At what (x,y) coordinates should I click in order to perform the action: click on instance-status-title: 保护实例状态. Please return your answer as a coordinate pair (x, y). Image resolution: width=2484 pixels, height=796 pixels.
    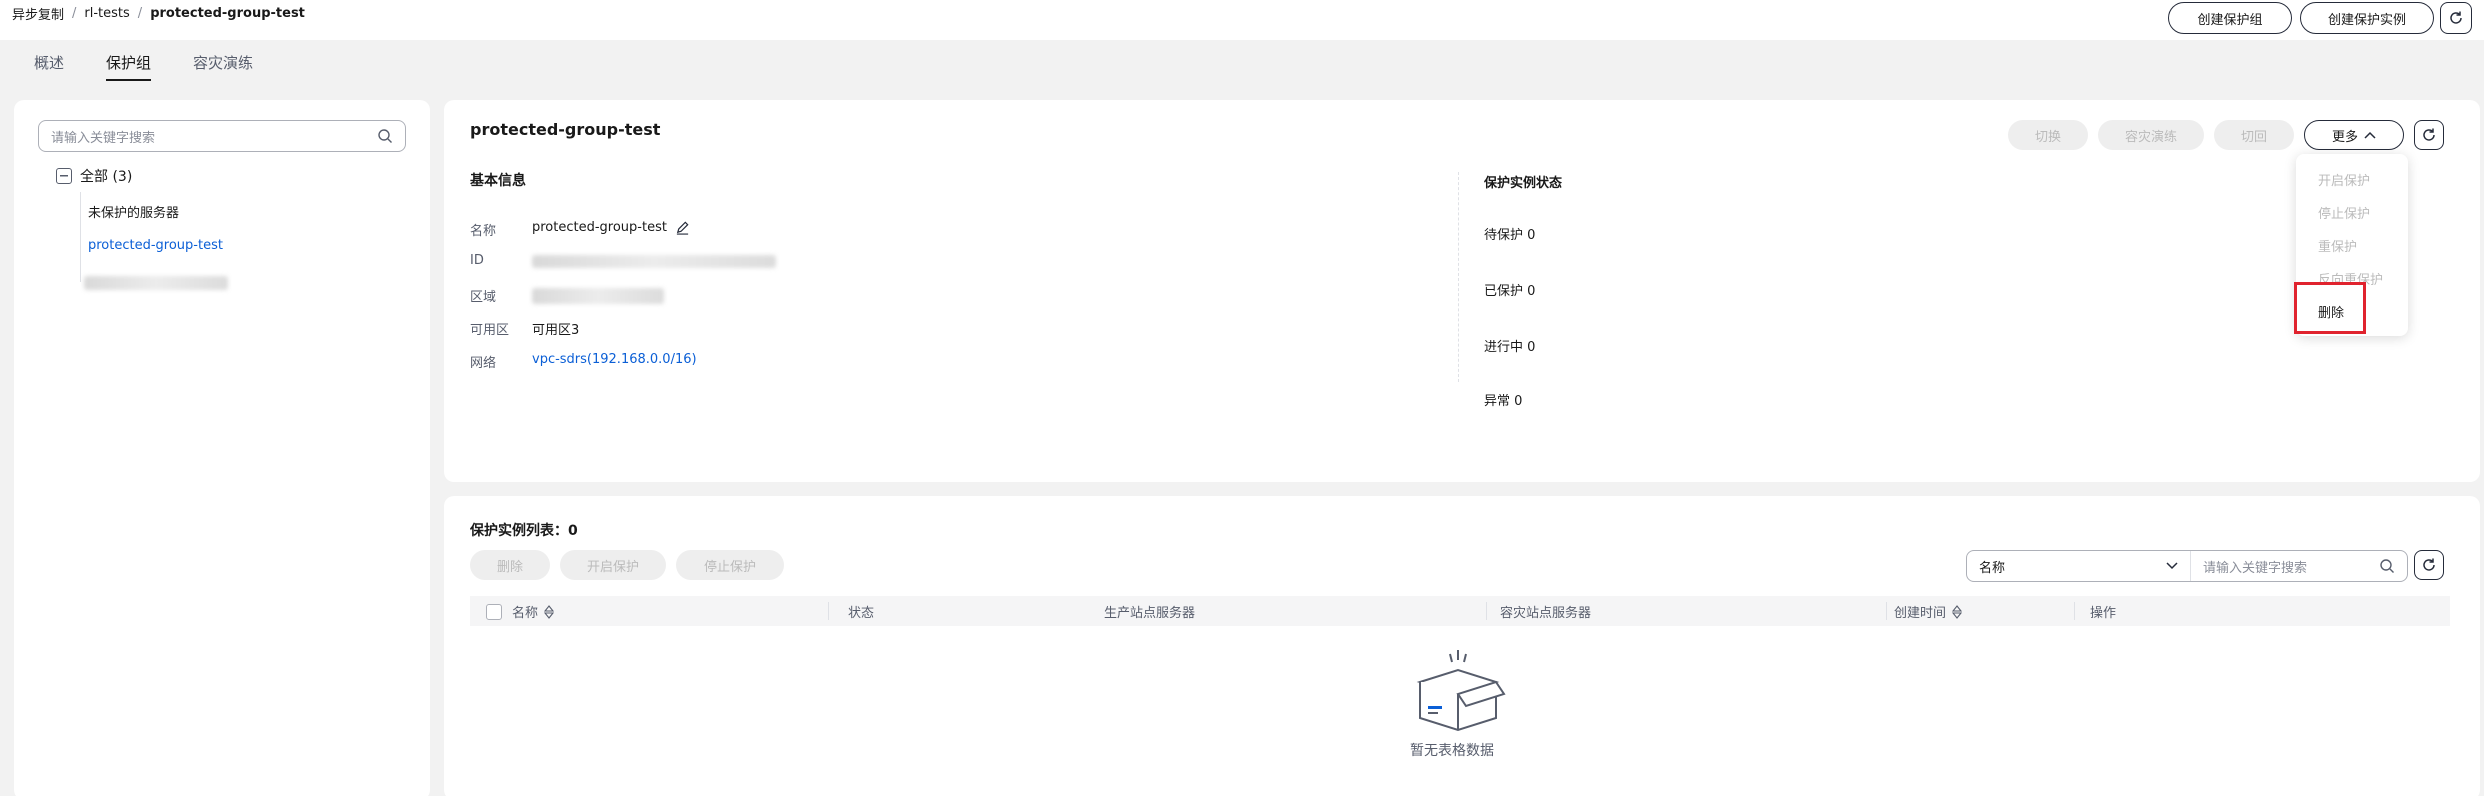
    Looking at the image, I should click on (1523, 183).